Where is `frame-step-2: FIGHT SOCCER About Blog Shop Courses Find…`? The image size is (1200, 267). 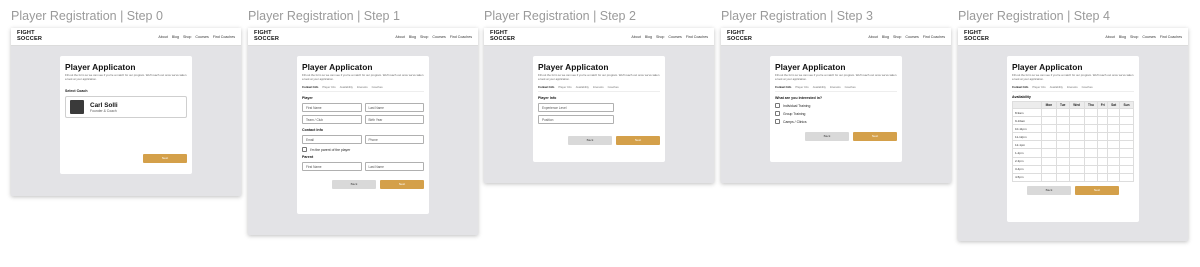
frame-step-2: FIGHT SOCCER About Blog Shop Courses Find… is located at coordinates (599, 105).